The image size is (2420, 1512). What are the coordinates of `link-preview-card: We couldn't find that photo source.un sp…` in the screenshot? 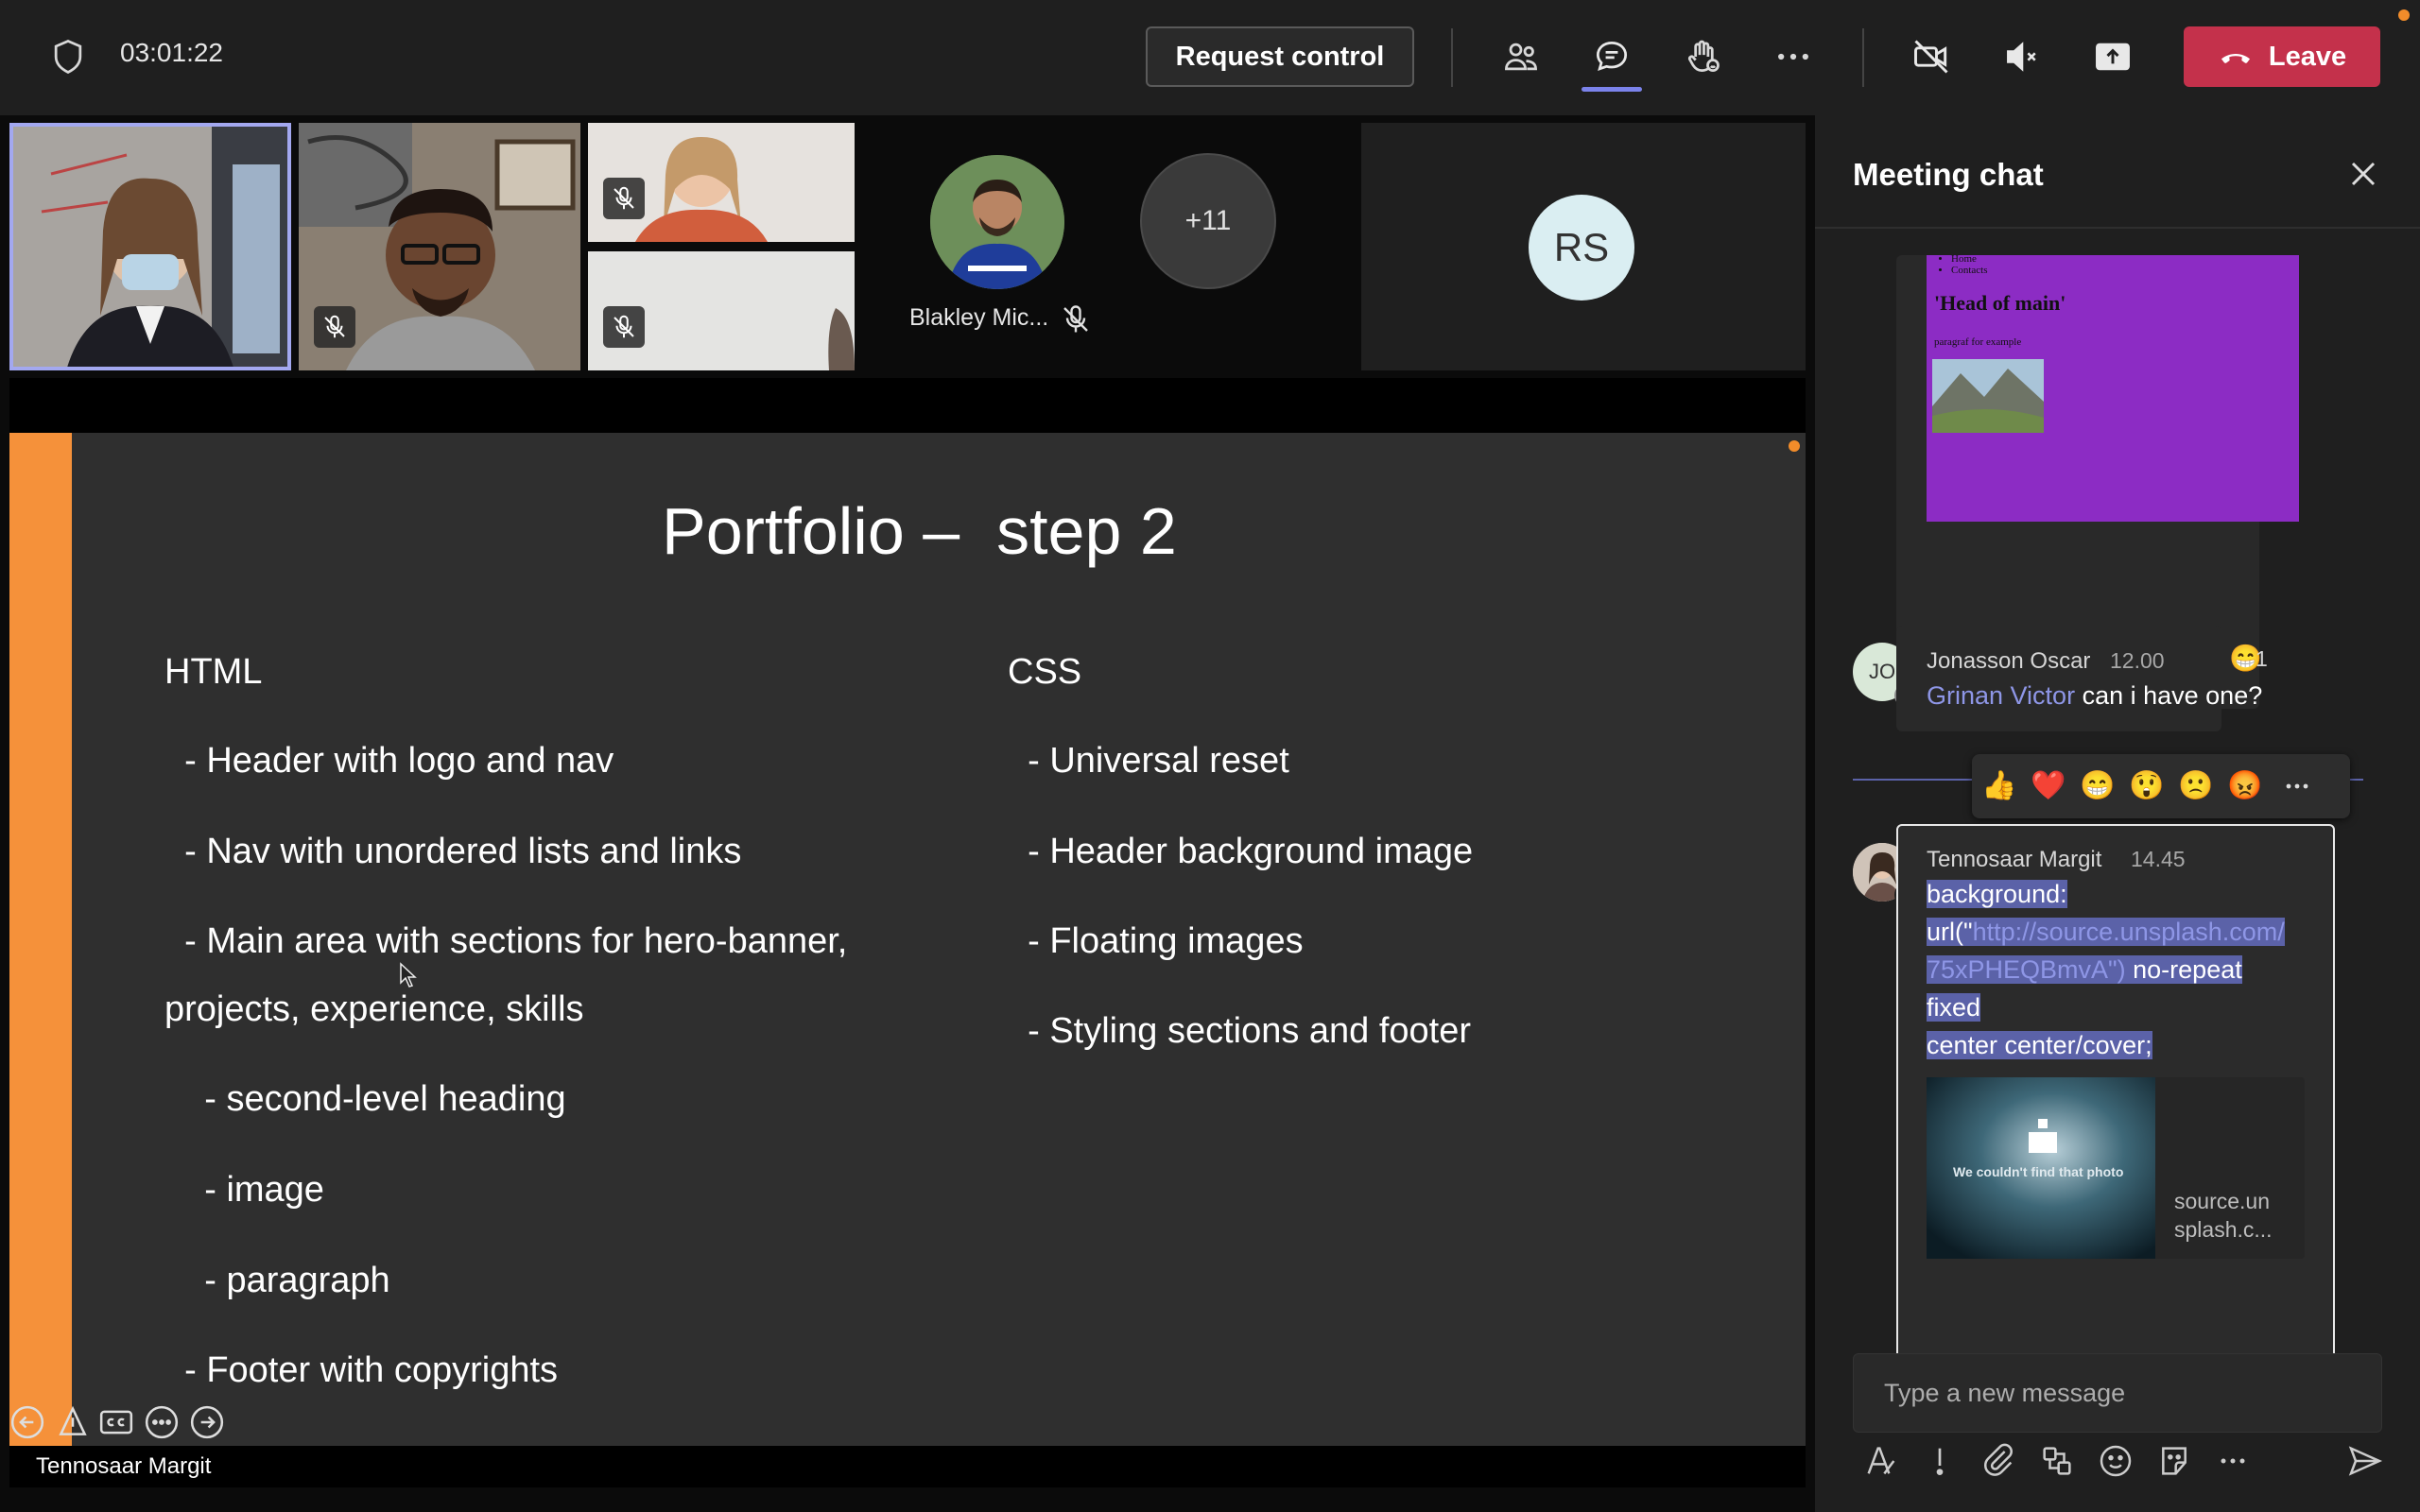 It's located at (2116, 1168).